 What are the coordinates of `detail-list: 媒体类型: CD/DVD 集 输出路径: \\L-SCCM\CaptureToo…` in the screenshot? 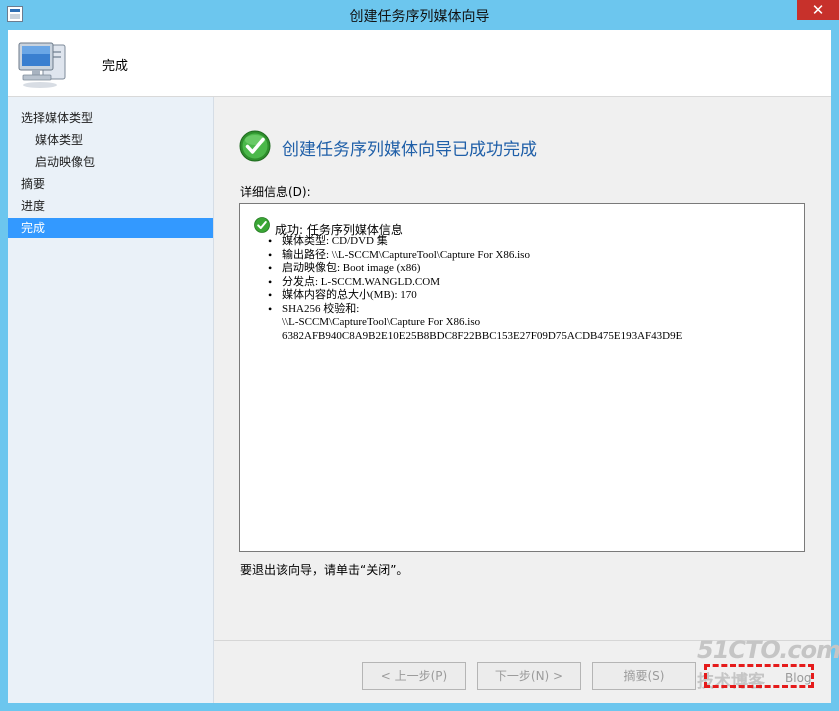 It's located at (474, 289).